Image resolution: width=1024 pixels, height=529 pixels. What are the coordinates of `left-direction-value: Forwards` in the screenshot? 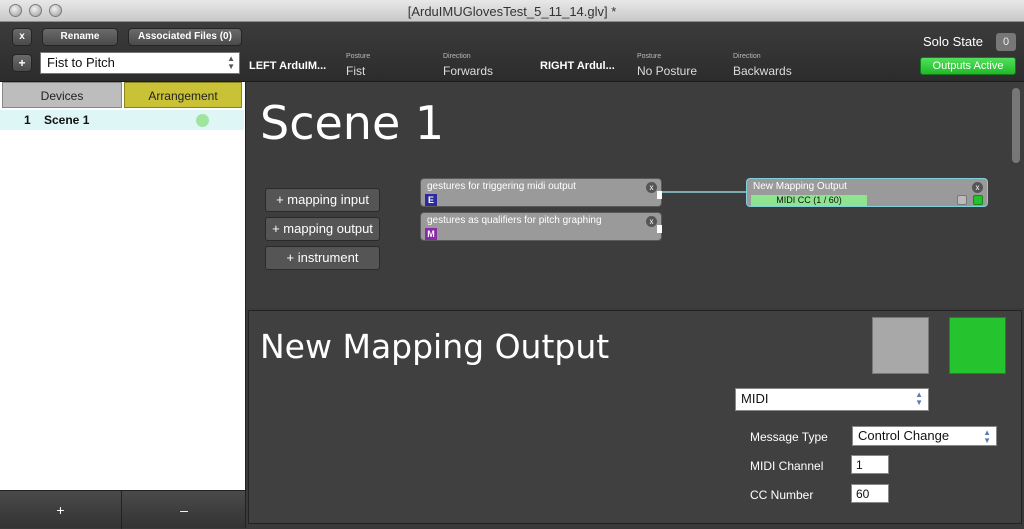 It's located at (468, 71).